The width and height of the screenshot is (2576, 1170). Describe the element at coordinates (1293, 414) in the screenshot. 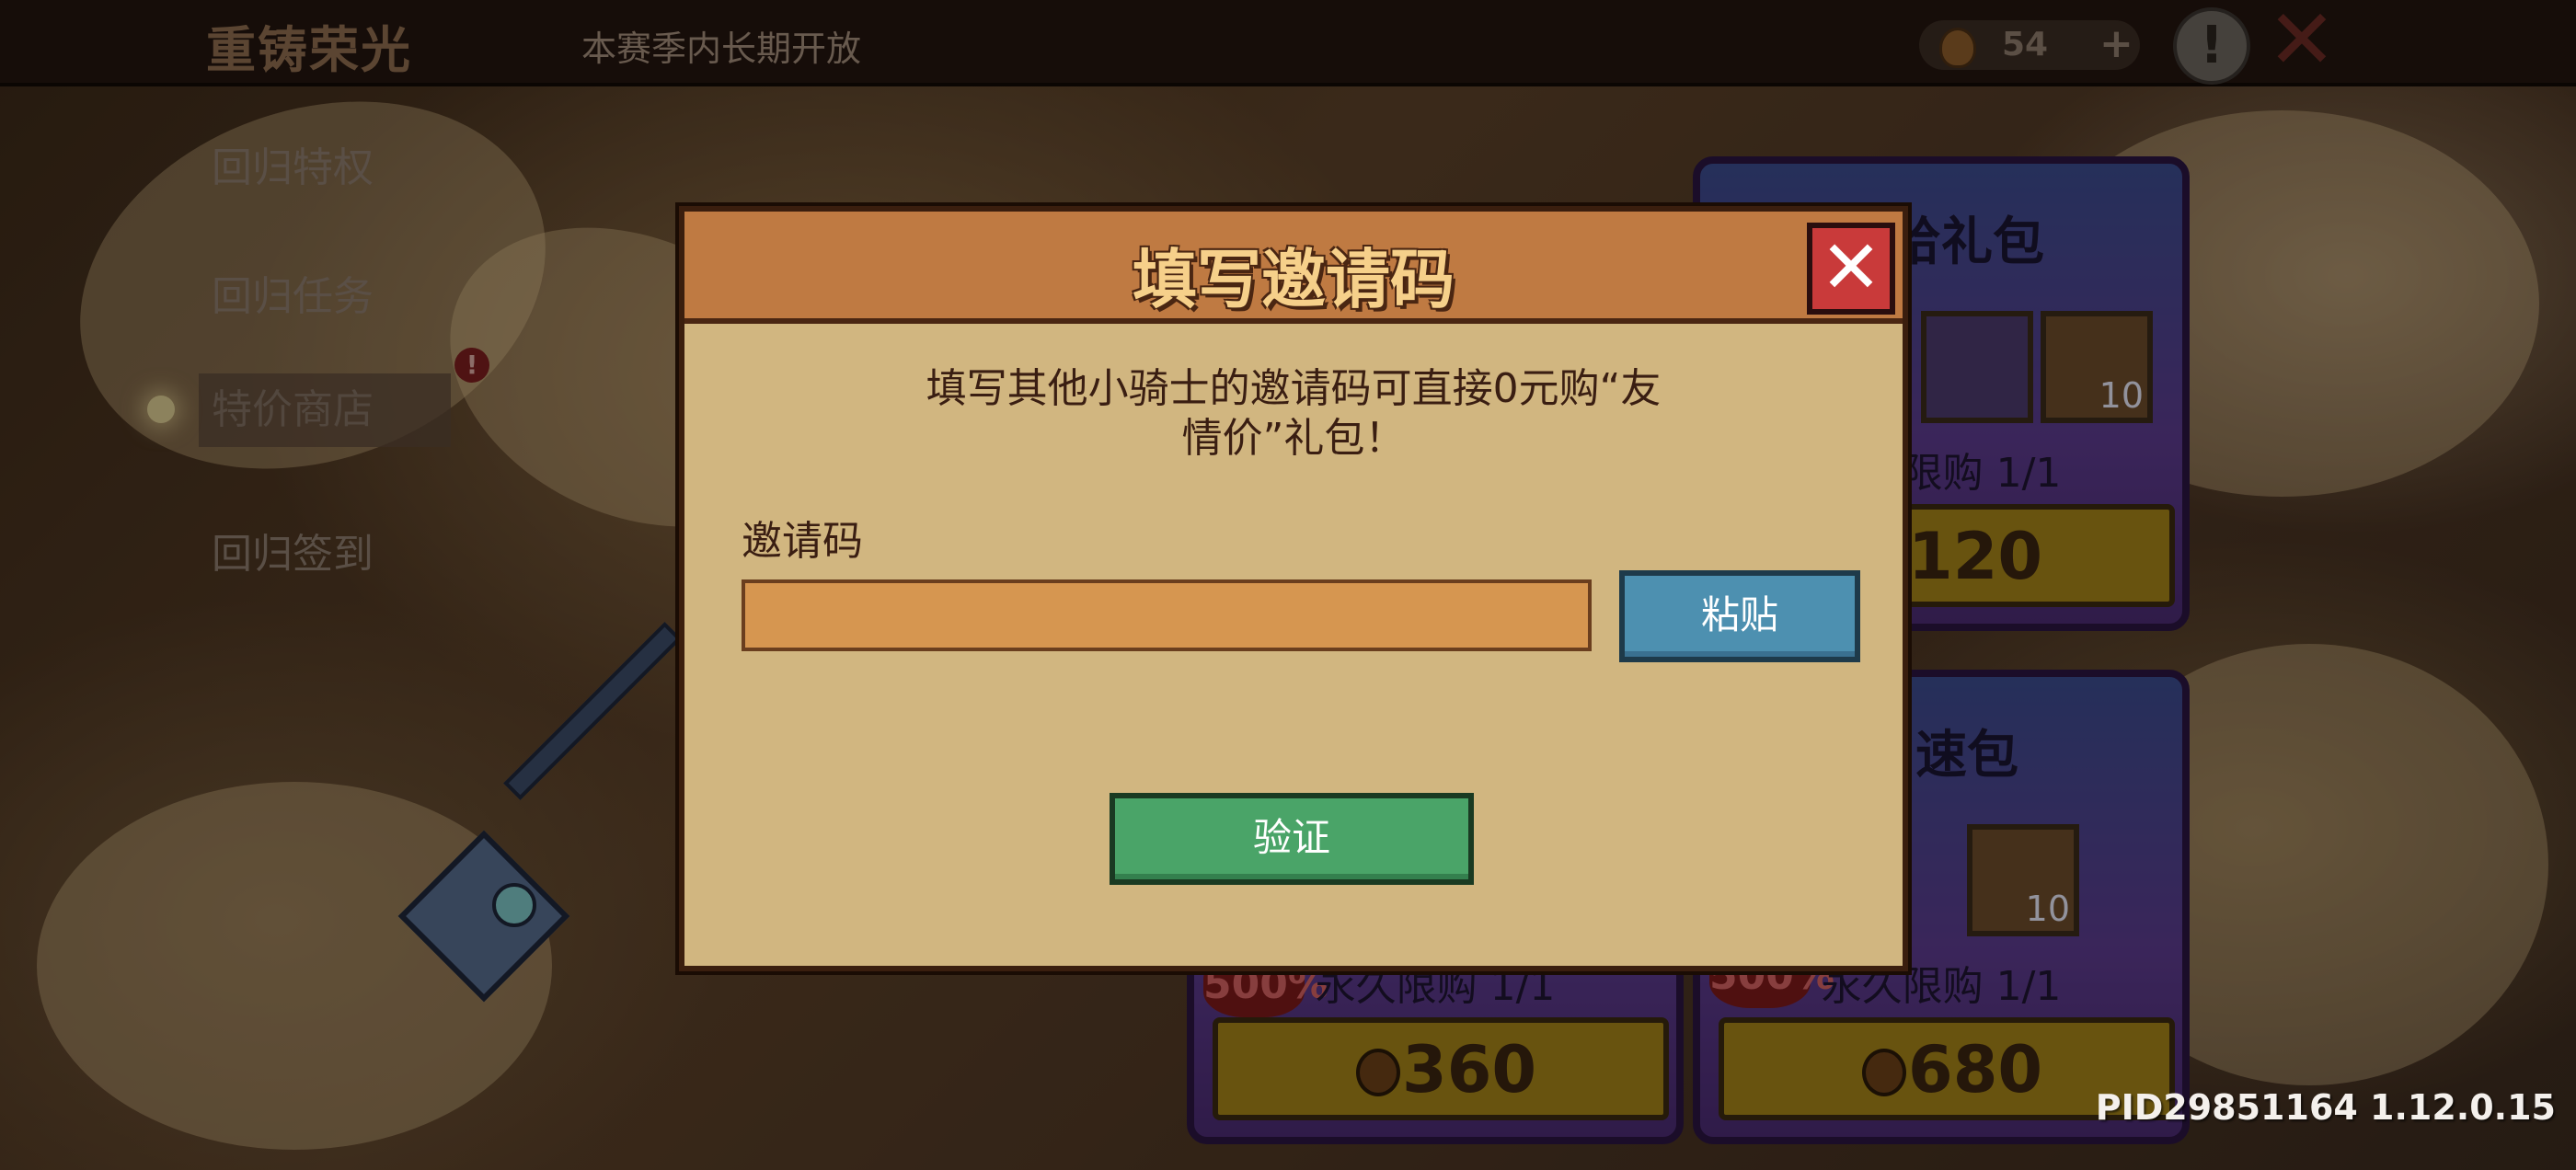

I see `dialog-description: 填写其他小骑士的邀请码可直接0元购“友 情价”礼包！` at that location.